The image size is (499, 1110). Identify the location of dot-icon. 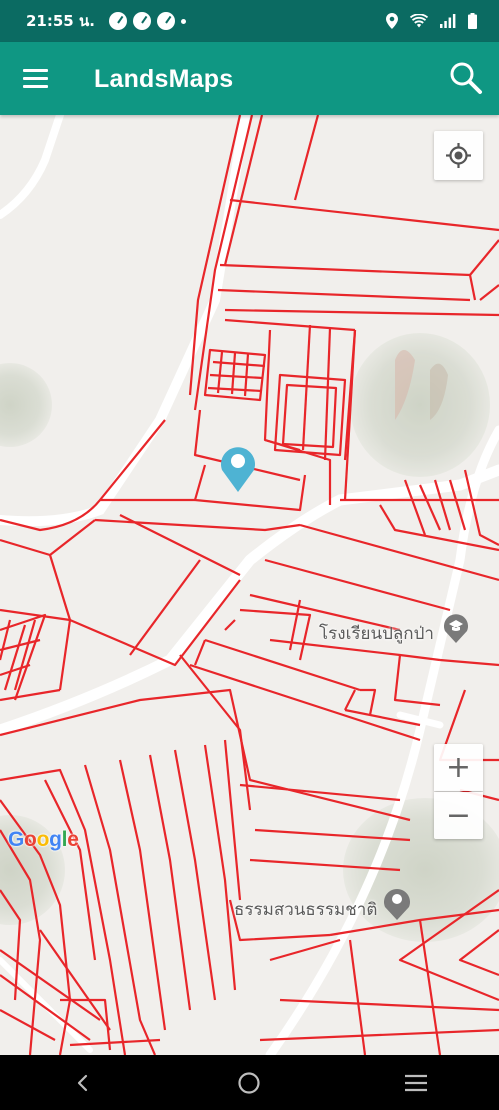
(183, 21).